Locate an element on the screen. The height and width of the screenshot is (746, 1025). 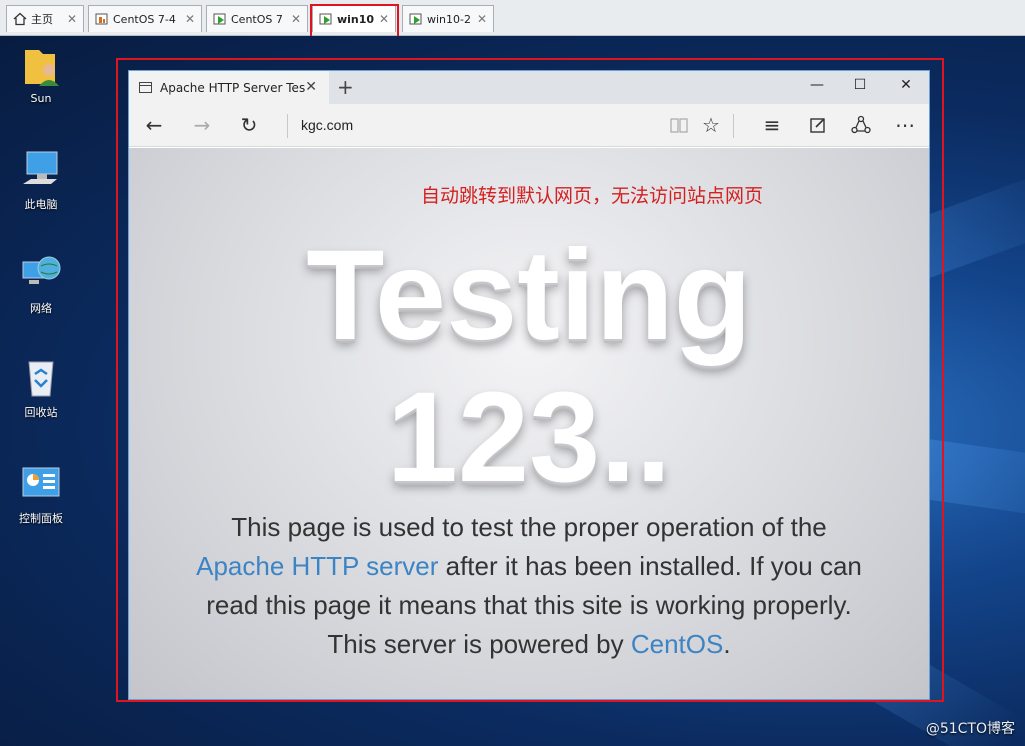
computer-icon is located at coordinates (41, 170).